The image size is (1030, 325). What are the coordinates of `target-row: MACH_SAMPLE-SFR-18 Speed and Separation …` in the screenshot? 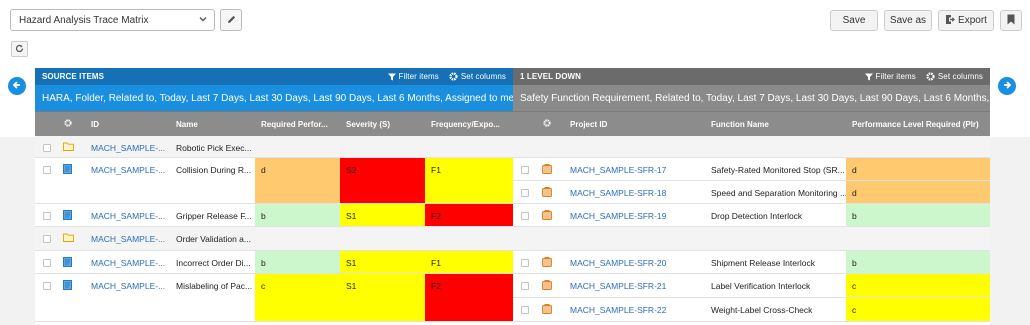 It's located at (751, 192).